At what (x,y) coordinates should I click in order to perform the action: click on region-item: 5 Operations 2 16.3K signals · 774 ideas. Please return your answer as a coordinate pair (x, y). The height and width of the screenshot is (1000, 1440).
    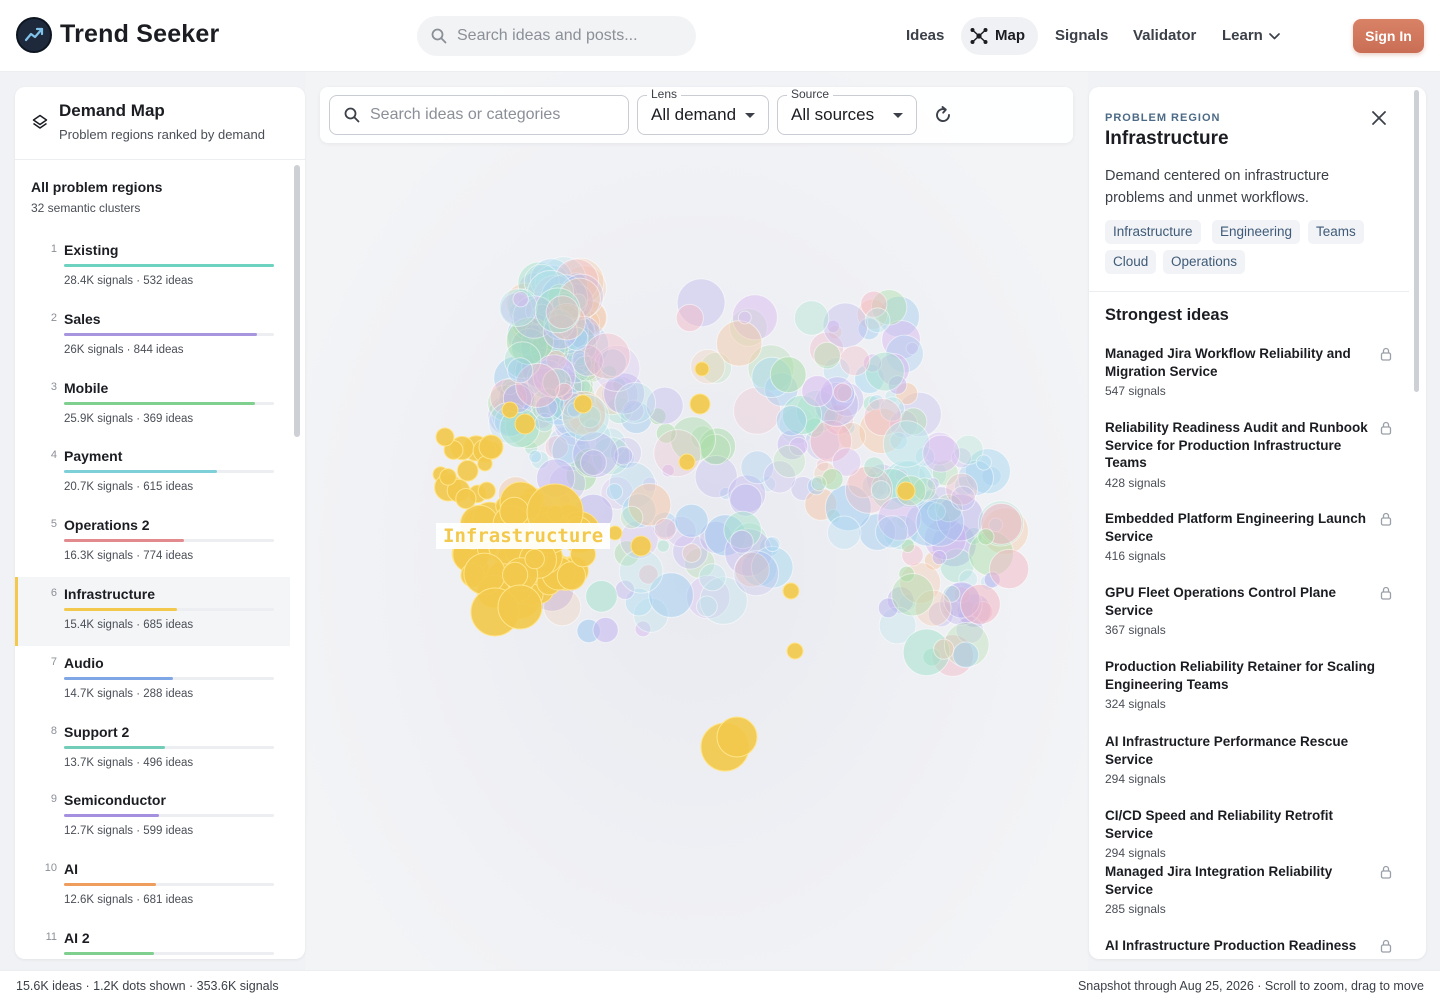
    Looking at the image, I should click on (152, 542).